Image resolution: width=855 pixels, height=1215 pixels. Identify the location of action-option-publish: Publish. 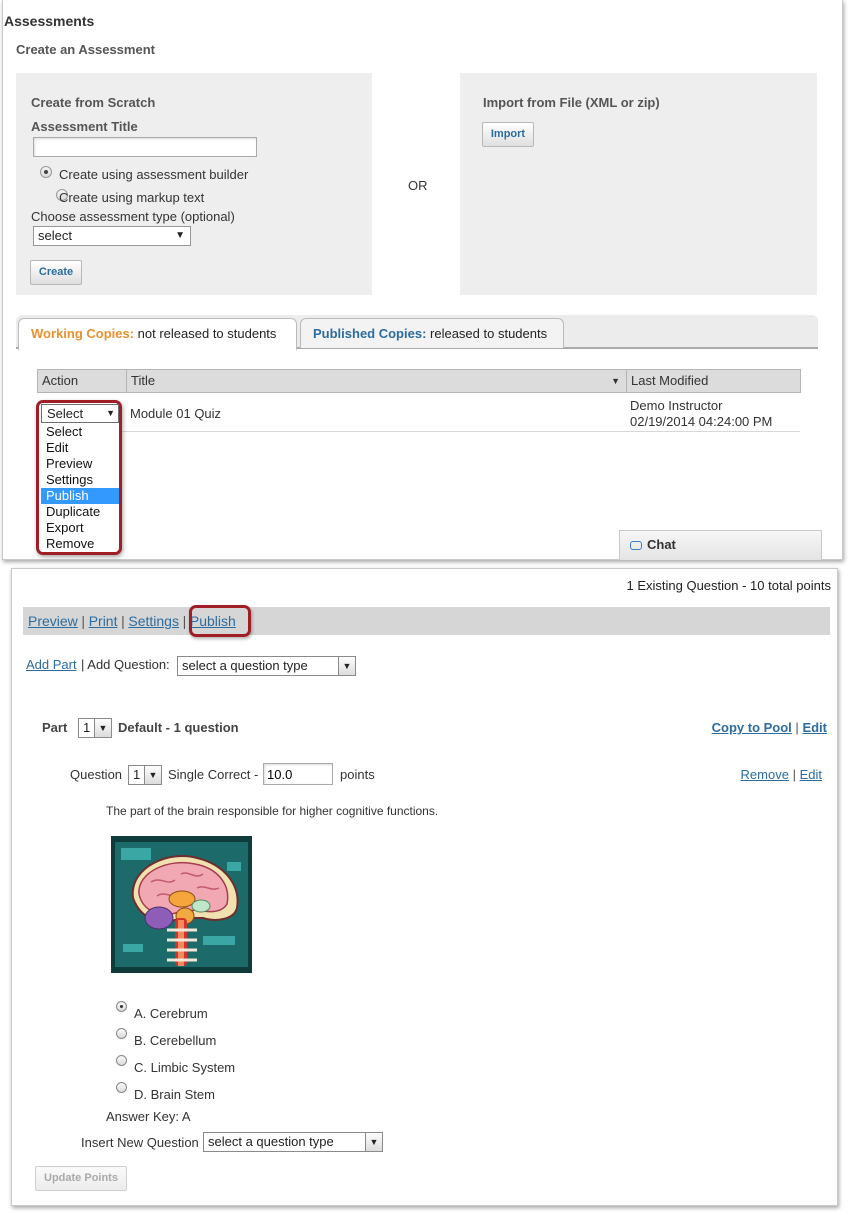
(80, 496).